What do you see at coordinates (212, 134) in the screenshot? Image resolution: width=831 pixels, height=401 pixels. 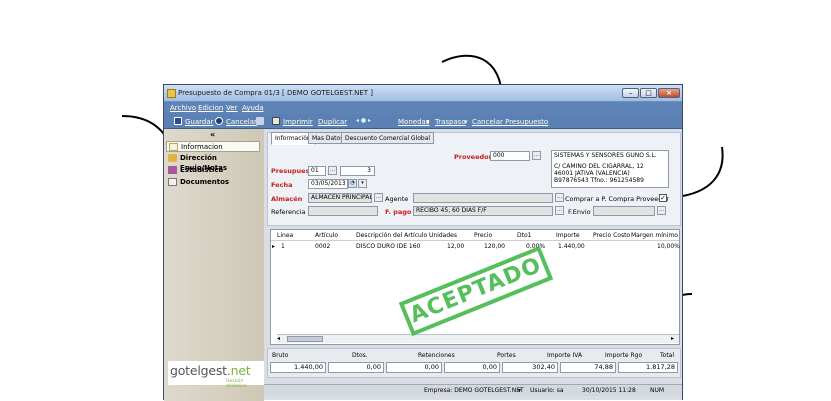 I see `collapse-sidebar-icon: «` at bounding box center [212, 134].